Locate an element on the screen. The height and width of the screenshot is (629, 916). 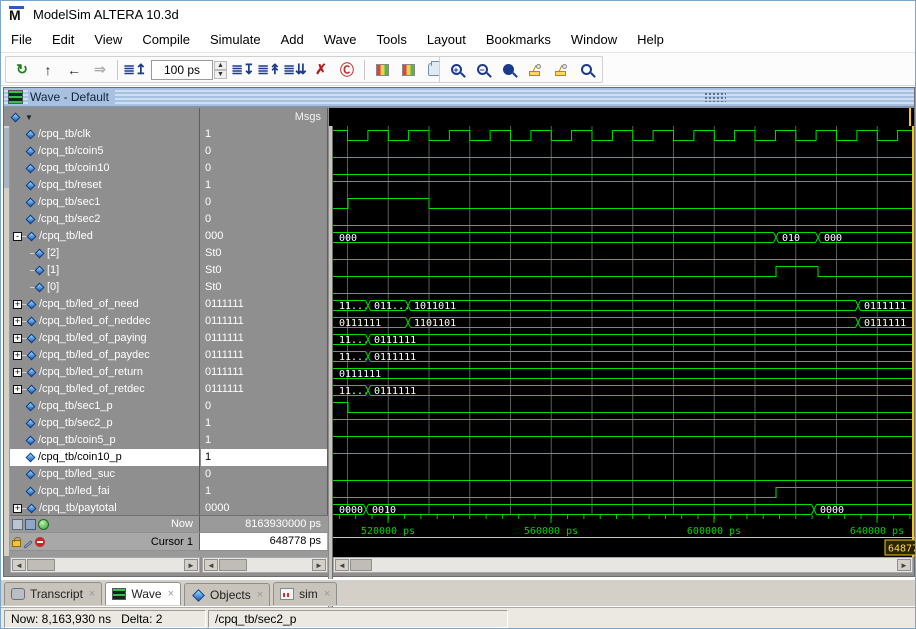
signal-row-cpq-tb-led-of-neddec: + /cpq_tb/led_of_neddec is located at coordinates (104, 321).